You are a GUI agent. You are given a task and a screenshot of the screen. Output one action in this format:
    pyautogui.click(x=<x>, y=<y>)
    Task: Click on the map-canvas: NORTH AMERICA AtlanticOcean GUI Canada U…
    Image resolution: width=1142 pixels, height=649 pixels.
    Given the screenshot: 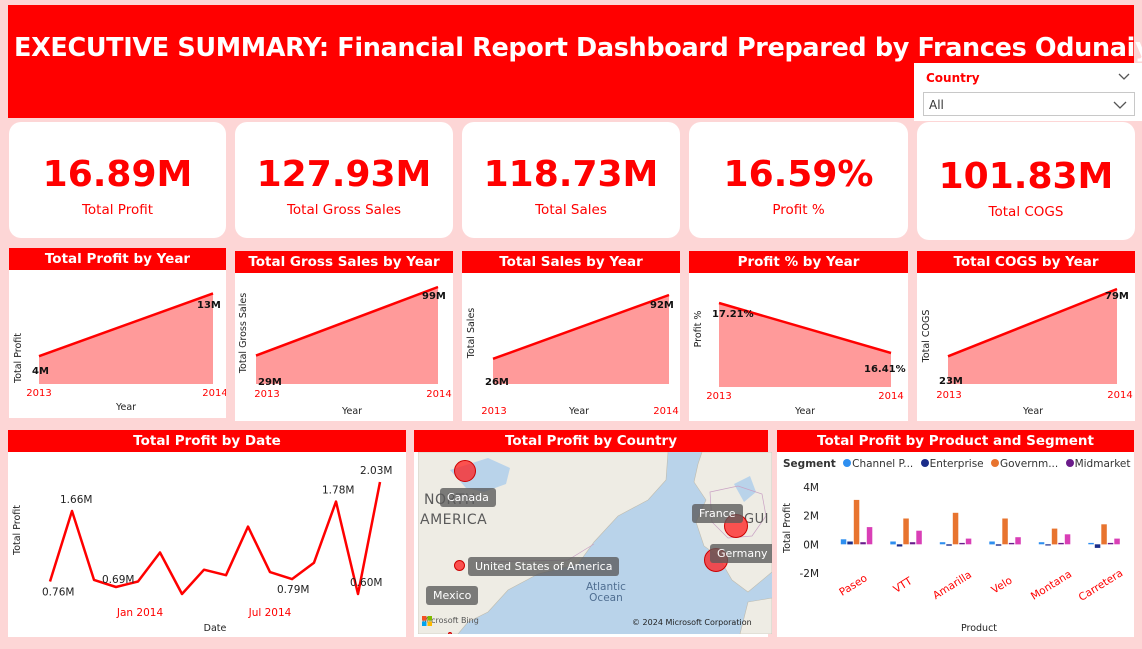 What is the action you would take?
    pyautogui.click(x=595, y=543)
    